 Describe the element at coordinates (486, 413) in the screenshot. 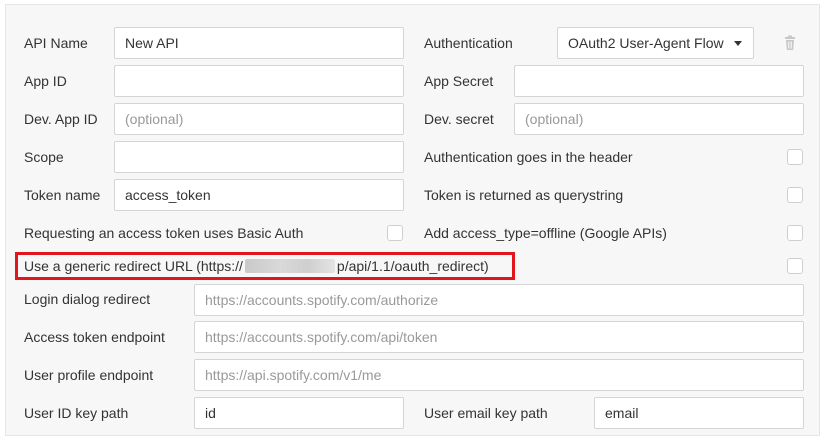

I see `user-email-key-path-label: User email key path` at that location.